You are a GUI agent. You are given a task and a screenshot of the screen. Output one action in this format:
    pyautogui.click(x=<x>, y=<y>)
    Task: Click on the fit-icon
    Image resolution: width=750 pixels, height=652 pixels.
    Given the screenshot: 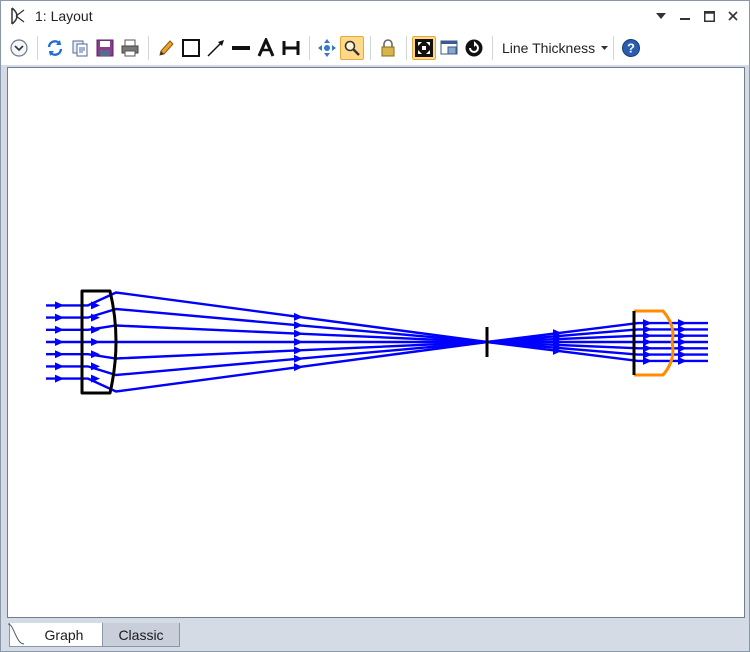 What is the action you would take?
    pyautogui.click(x=424, y=48)
    